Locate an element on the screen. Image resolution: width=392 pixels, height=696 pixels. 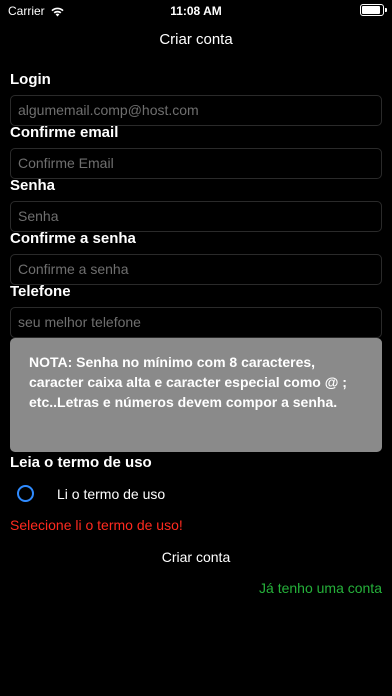
status-bar: Carrier 11:08 AM is located at coordinates (196, 11).